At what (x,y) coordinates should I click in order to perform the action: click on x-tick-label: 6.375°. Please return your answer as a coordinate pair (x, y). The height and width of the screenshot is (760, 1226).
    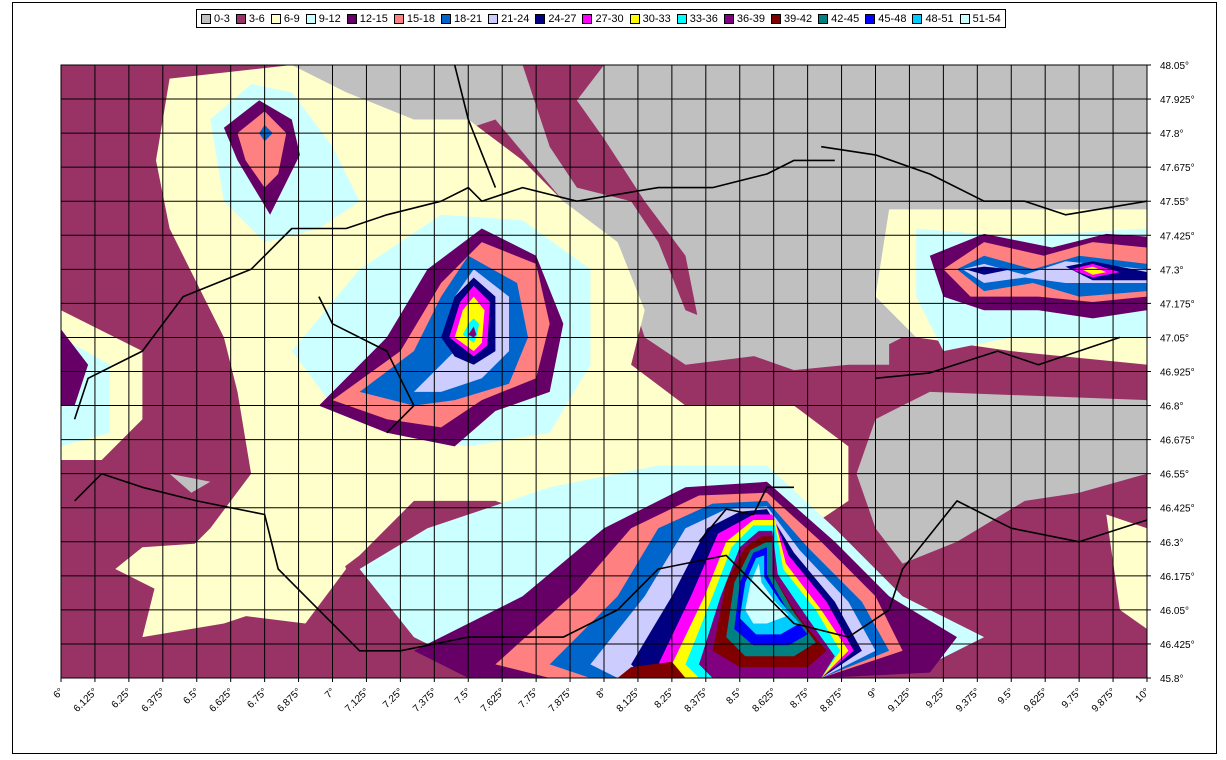
    Looking at the image, I should click on (154, 700).